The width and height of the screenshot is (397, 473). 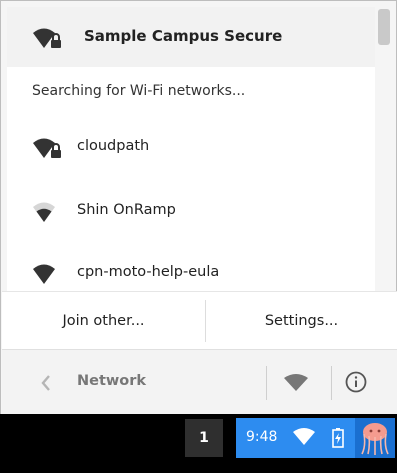 What do you see at coordinates (356, 384) in the screenshot?
I see `info-icon` at bounding box center [356, 384].